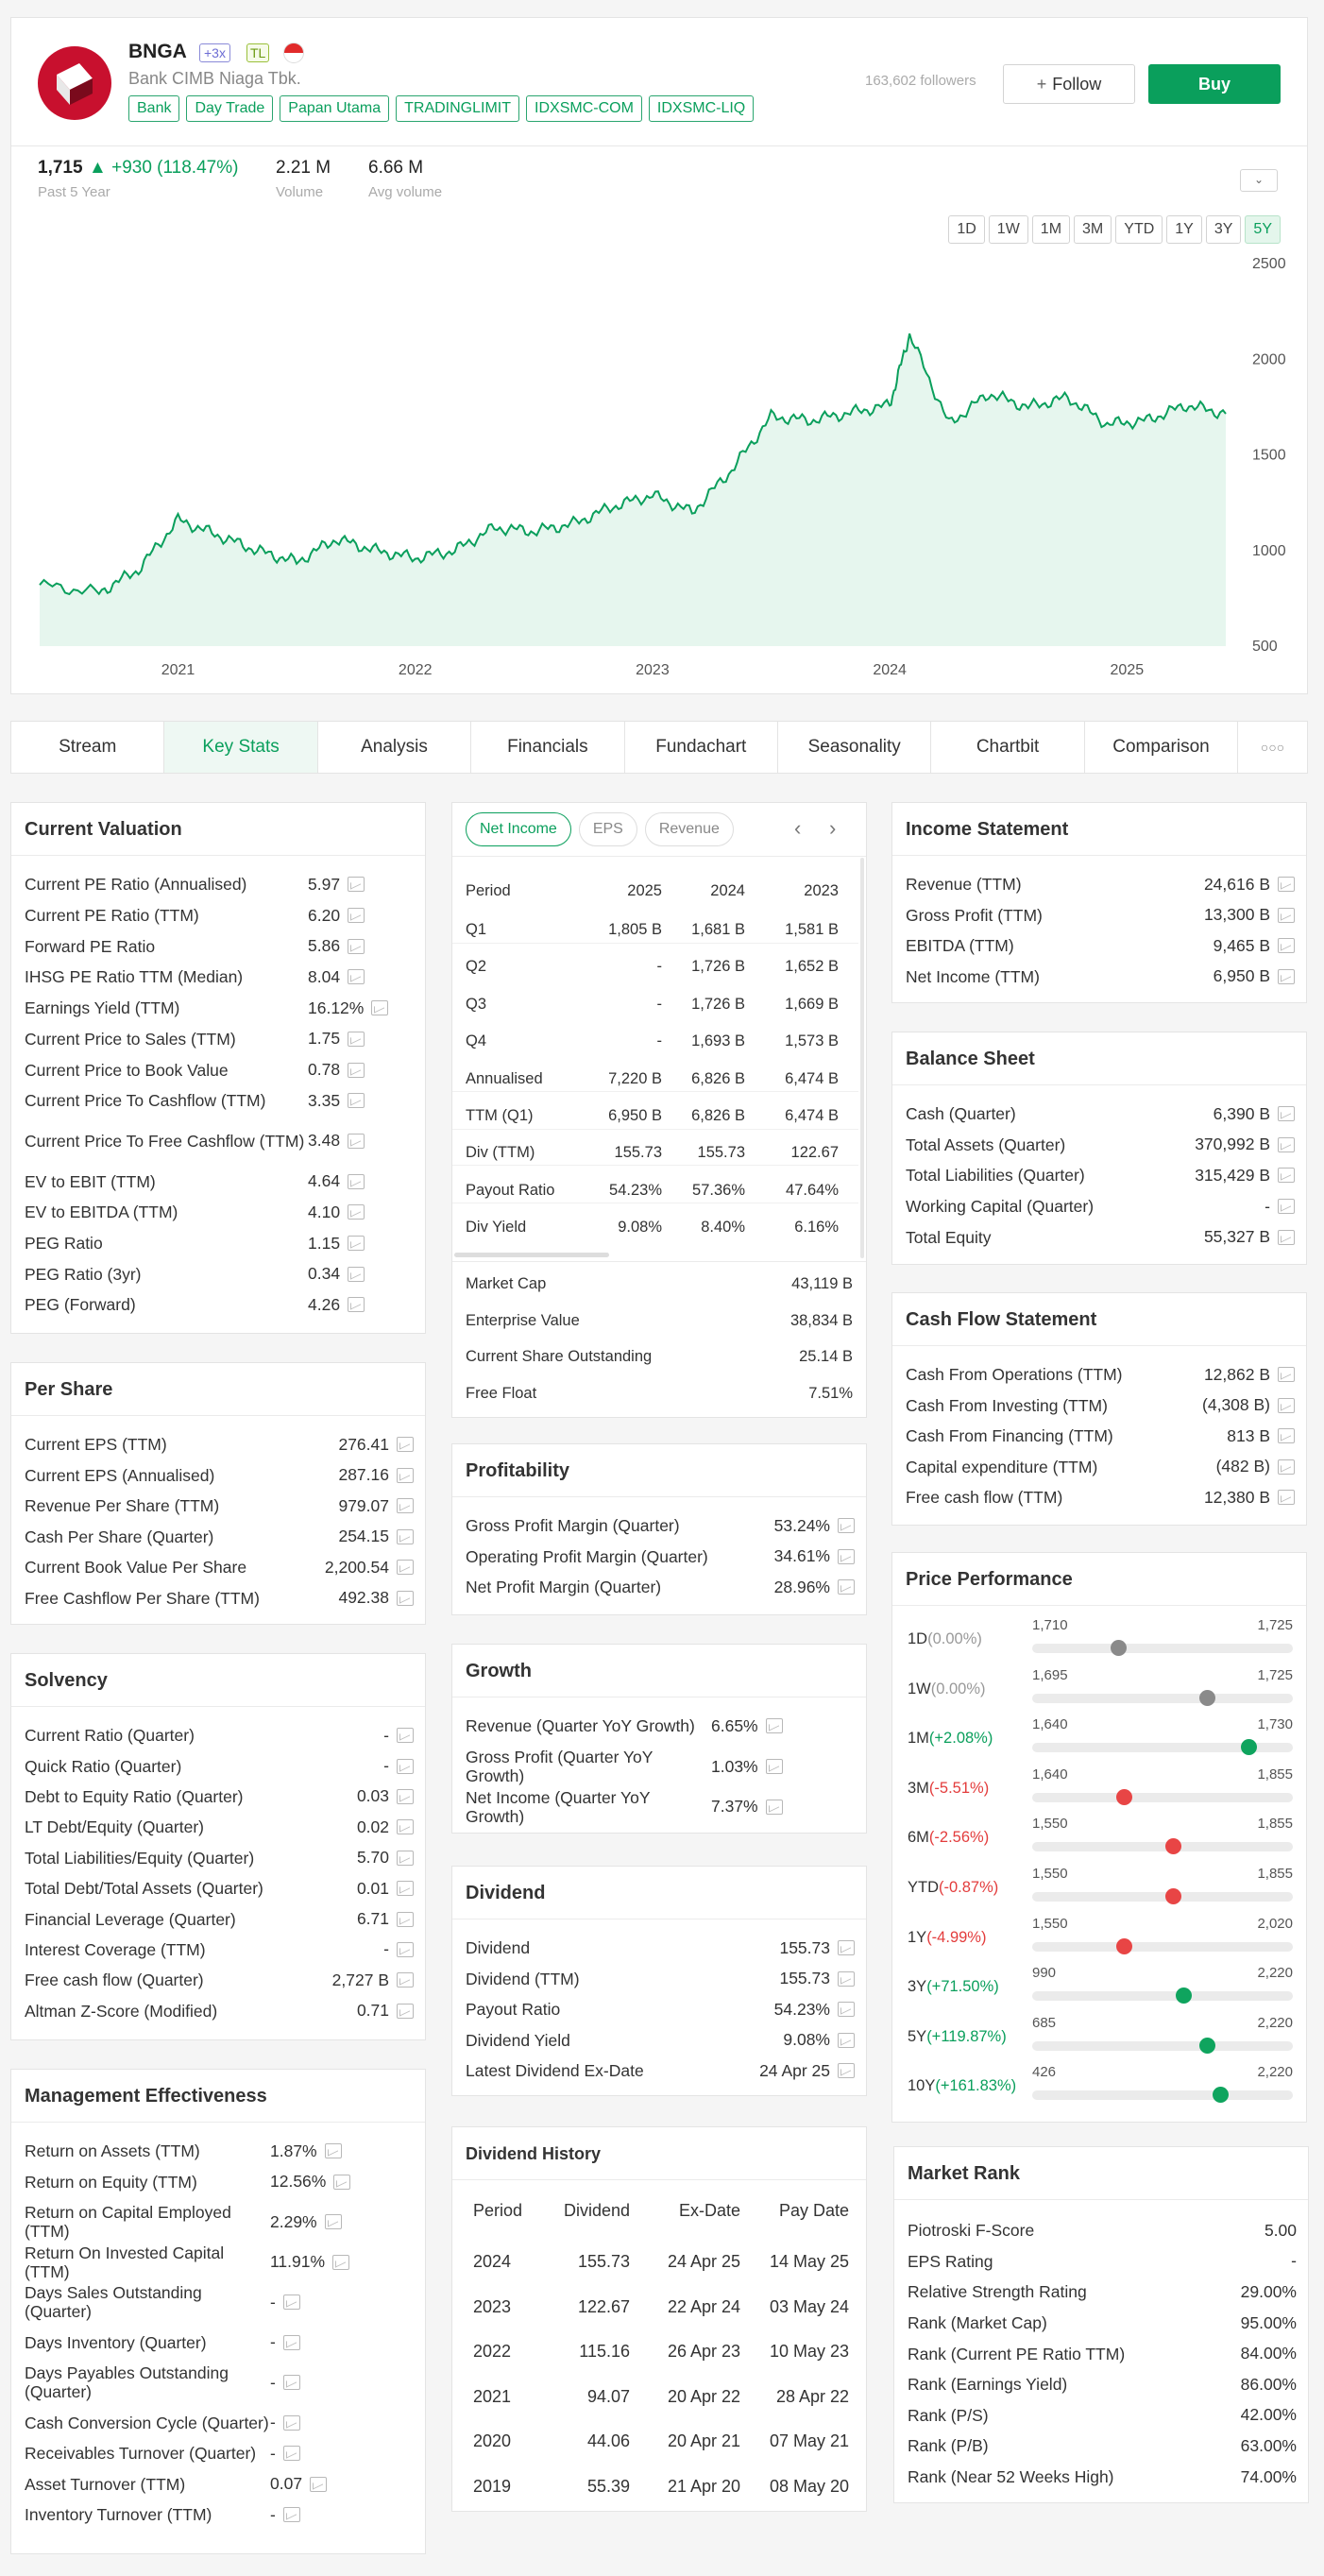 Image resolution: width=1324 pixels, height=2576 pixels. I want to click on tag-pill: Day Trade, so click(230, 109).